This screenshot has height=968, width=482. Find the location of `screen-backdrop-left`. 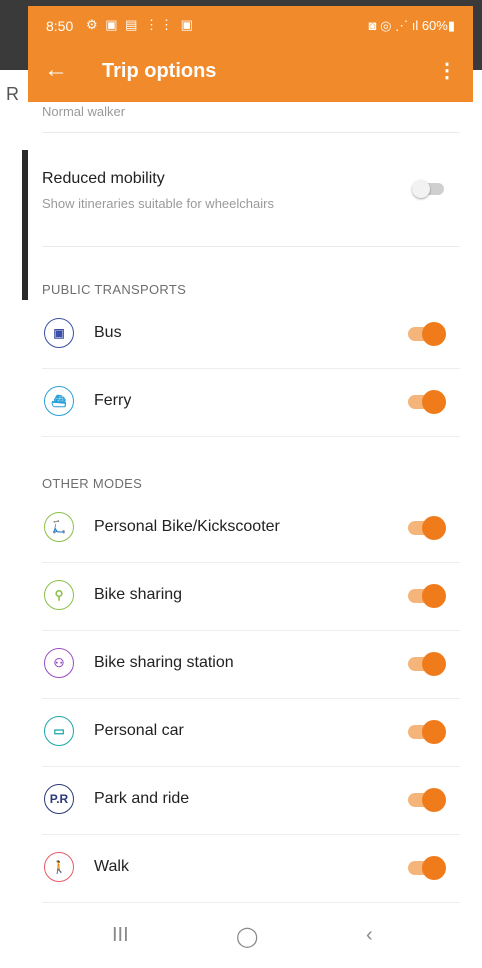

screen-backdrop-left is located at coordinates (14, 484).